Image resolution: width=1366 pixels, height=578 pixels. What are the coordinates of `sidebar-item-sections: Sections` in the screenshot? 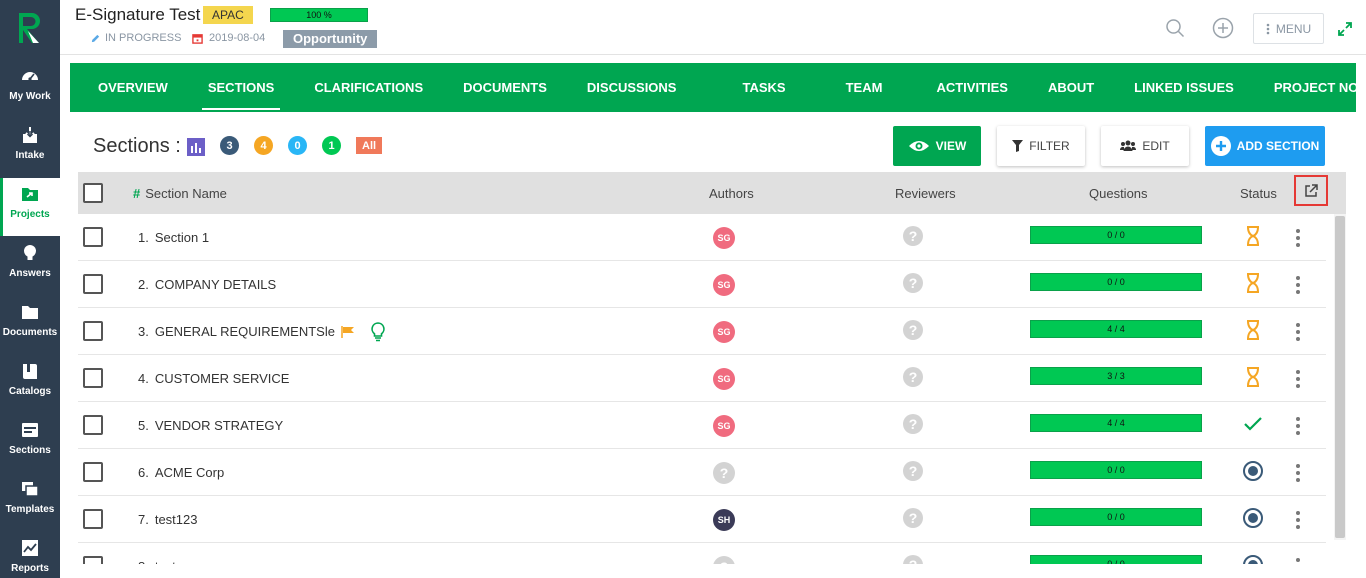 It's located at (30, 443).